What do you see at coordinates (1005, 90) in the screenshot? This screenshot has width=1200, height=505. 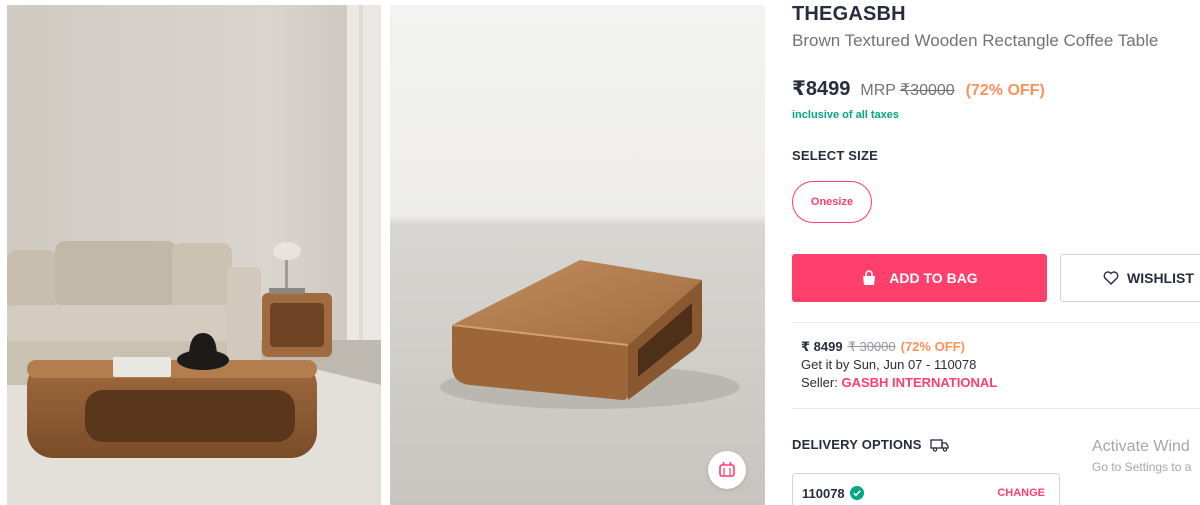 I see `discount-percent: (72% OFF)` at bounding box center [1005, 90].